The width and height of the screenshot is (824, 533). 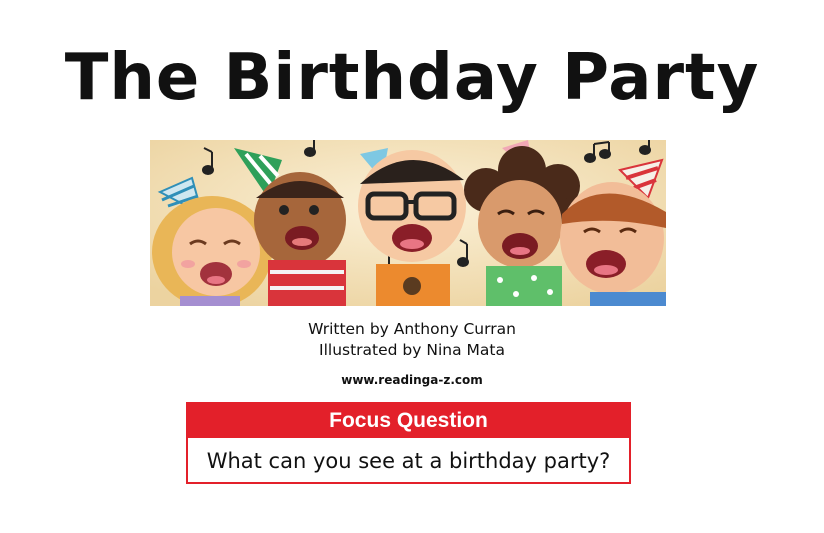 I want to click on author-credit: Written by Anthony Curran, so click(x=412, y=329).